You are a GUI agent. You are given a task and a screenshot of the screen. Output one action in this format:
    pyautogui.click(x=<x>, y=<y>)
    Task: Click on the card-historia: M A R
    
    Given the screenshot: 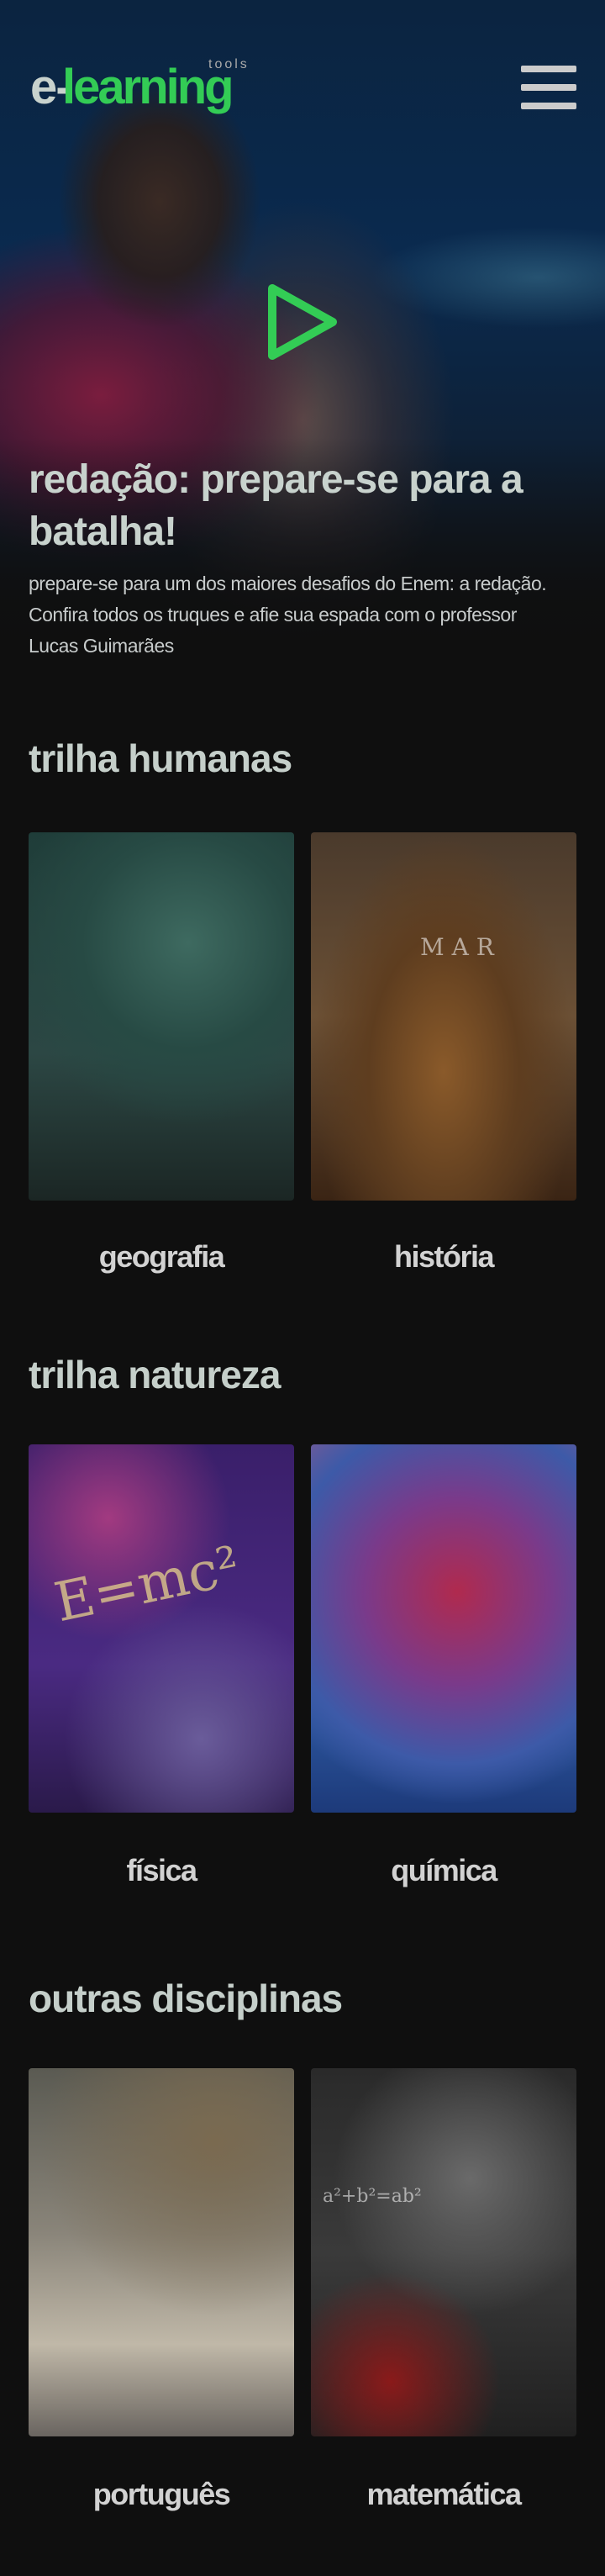 What is the action you would take?
    pyautogui.click(x=443, y=1017)
    